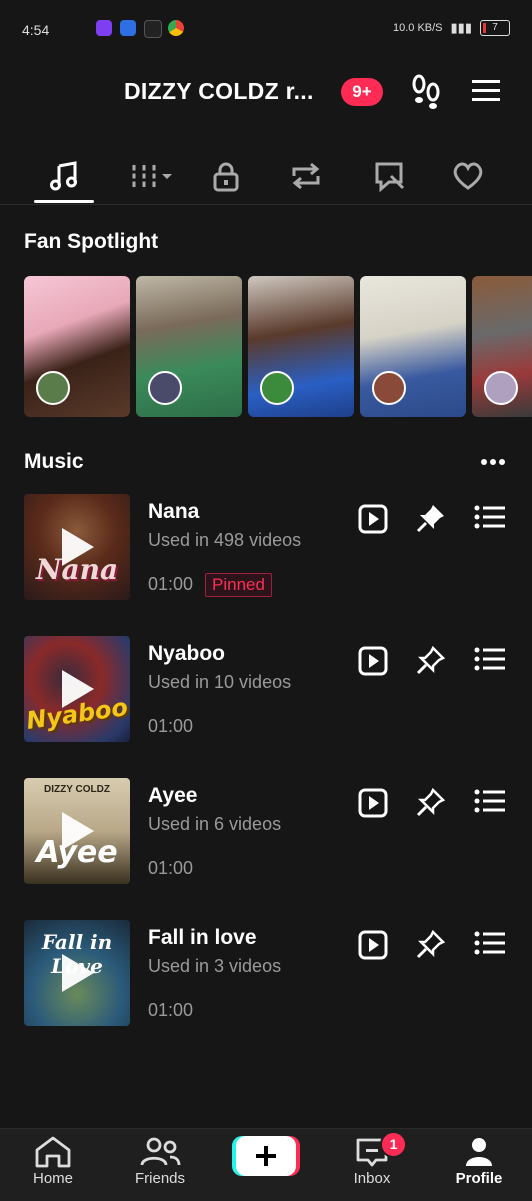 This screenshot has width=532, height=1201. Describe the element at coordinates (36, 30) in the screenshot. I see `status-time: 4:54` at that location.